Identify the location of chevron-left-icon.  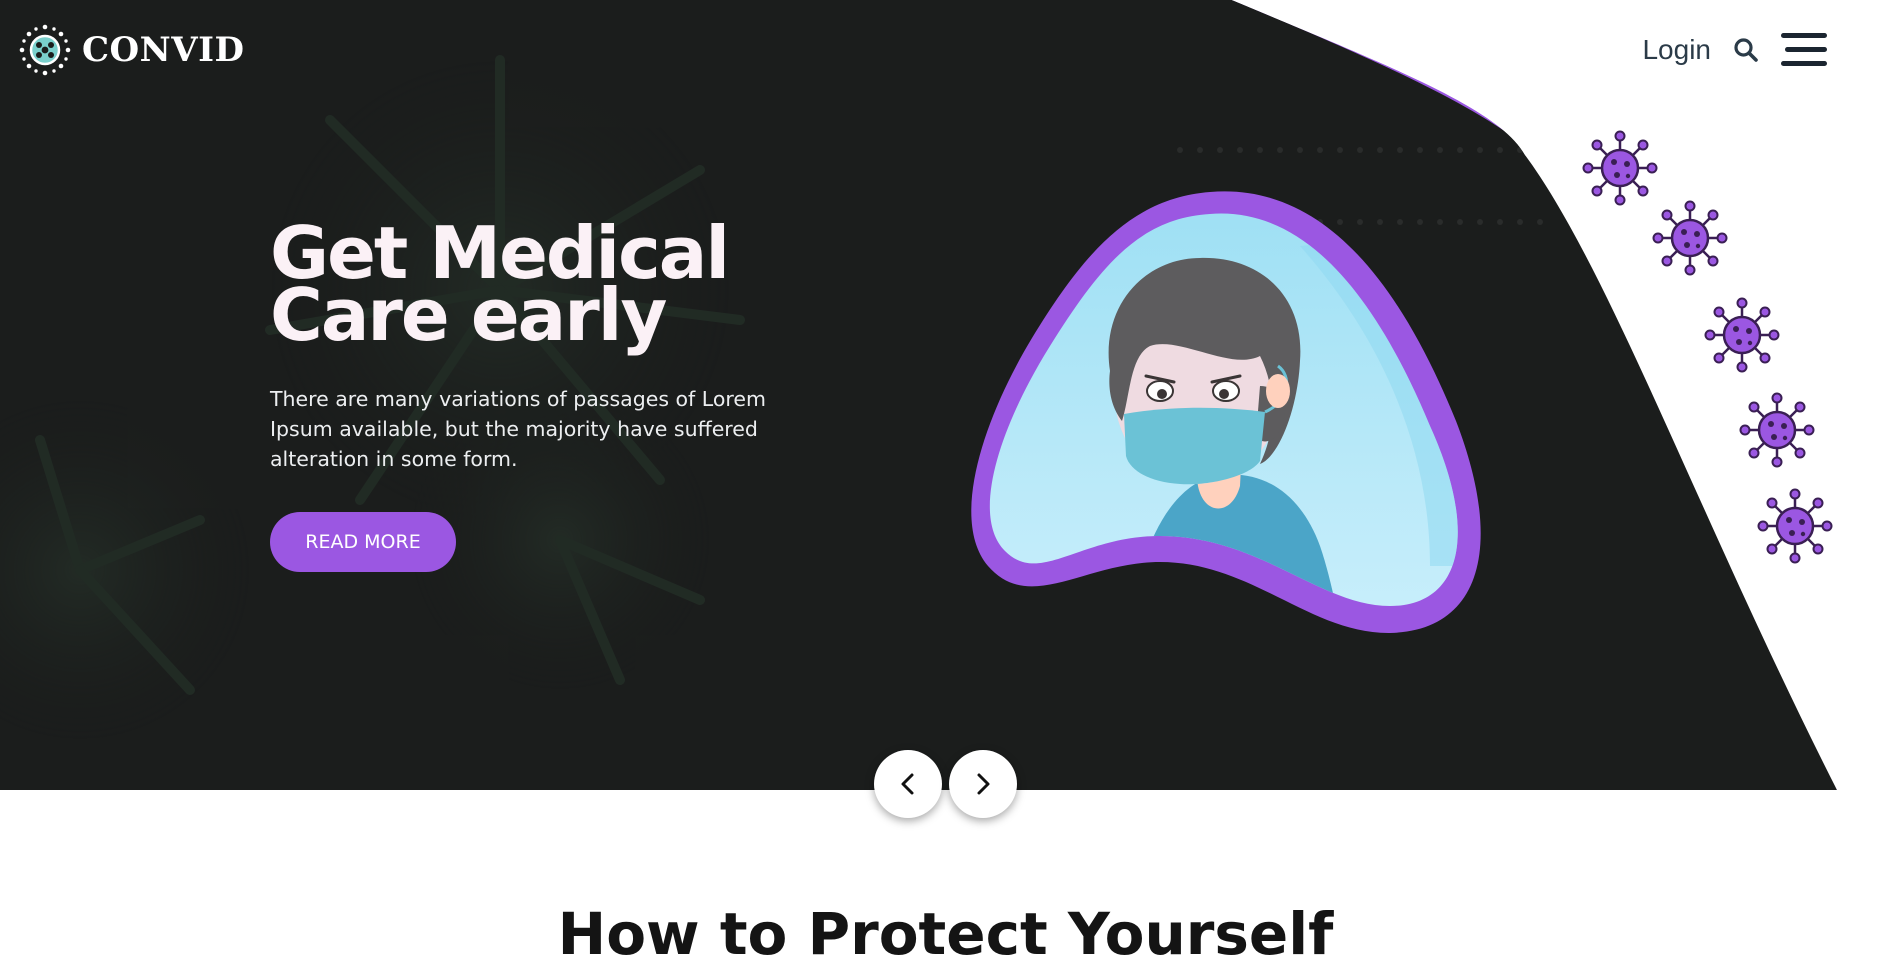
(907, 784).